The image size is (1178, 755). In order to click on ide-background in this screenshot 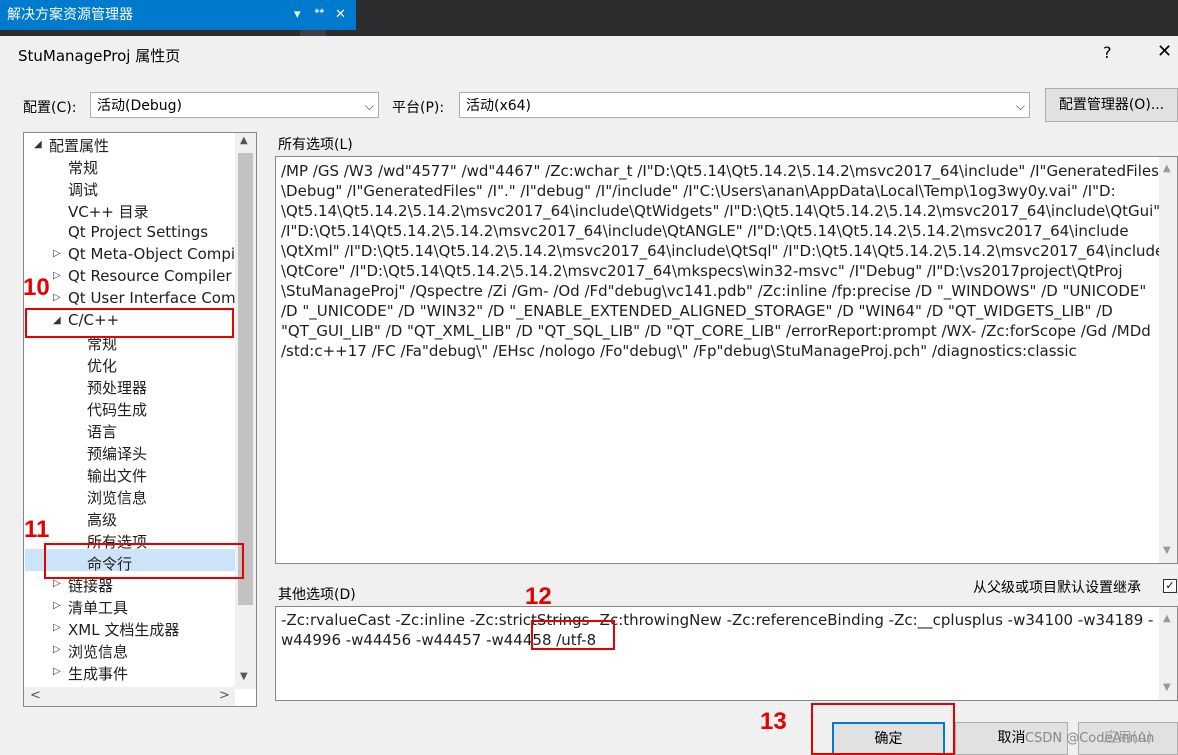, I will do `click(767, 18)`.